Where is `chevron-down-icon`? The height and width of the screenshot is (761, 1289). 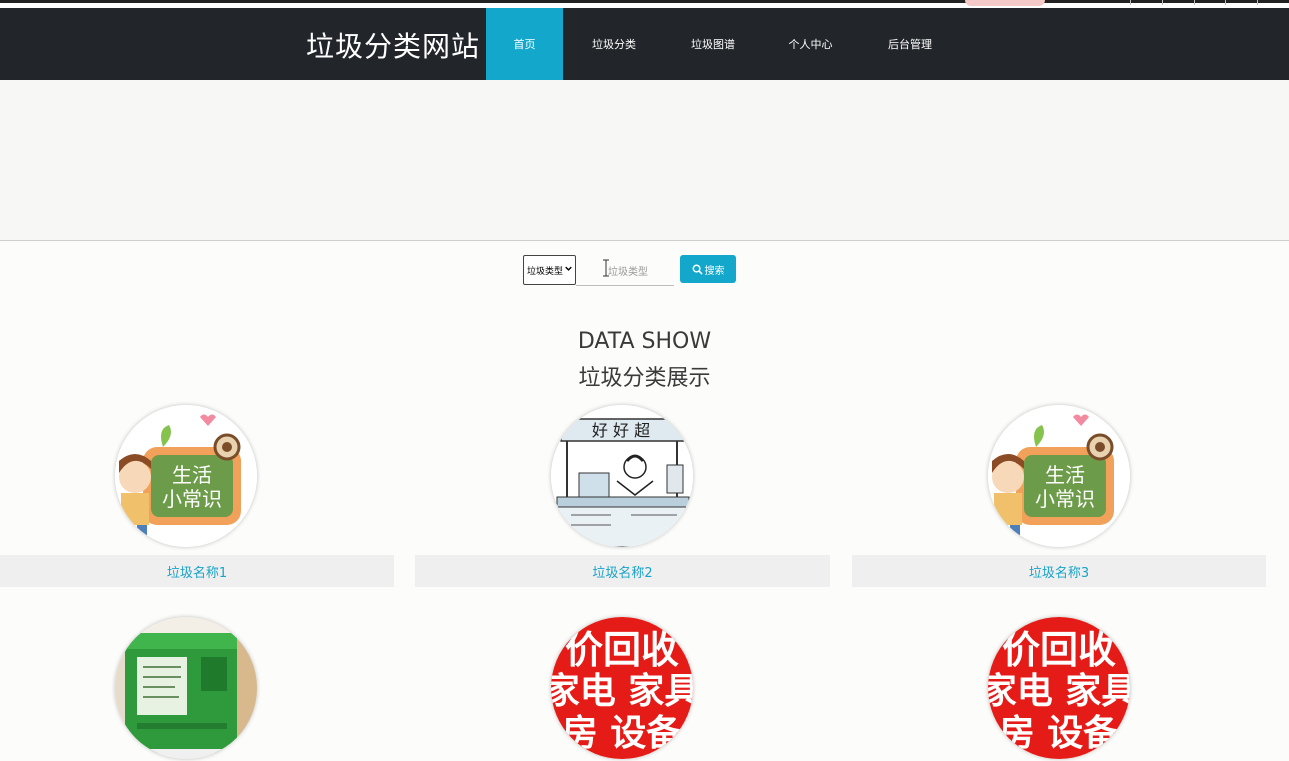 chevron-down-icon is located at coordinates (568, 268).